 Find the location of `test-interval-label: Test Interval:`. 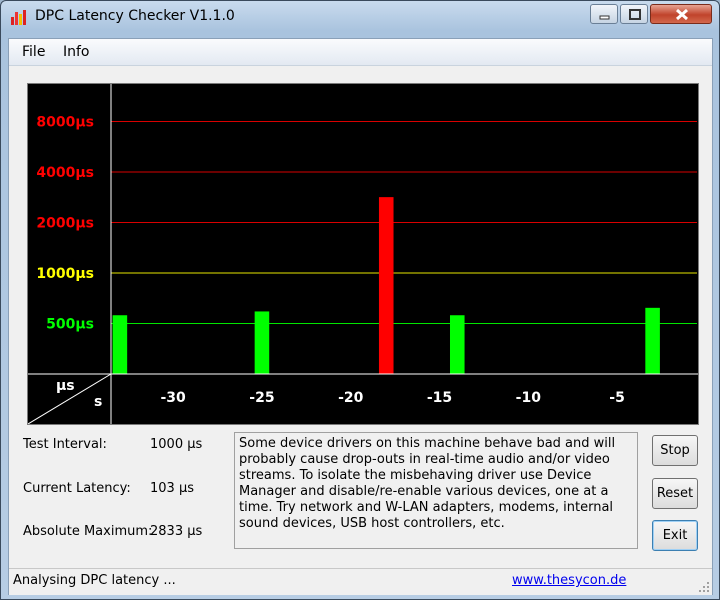

test-interval-label: Test Interval: is located at coordinates (65, 444).